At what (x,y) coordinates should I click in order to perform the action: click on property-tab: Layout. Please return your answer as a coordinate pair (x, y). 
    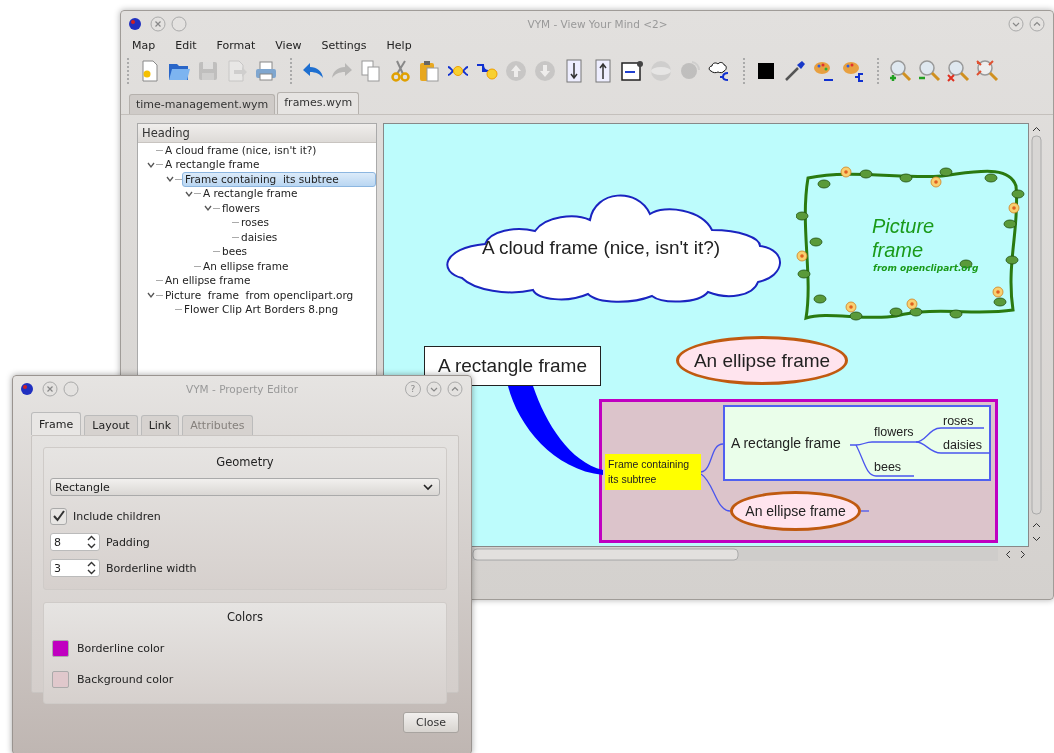
    Looking at the image, I should click on (111, 425).